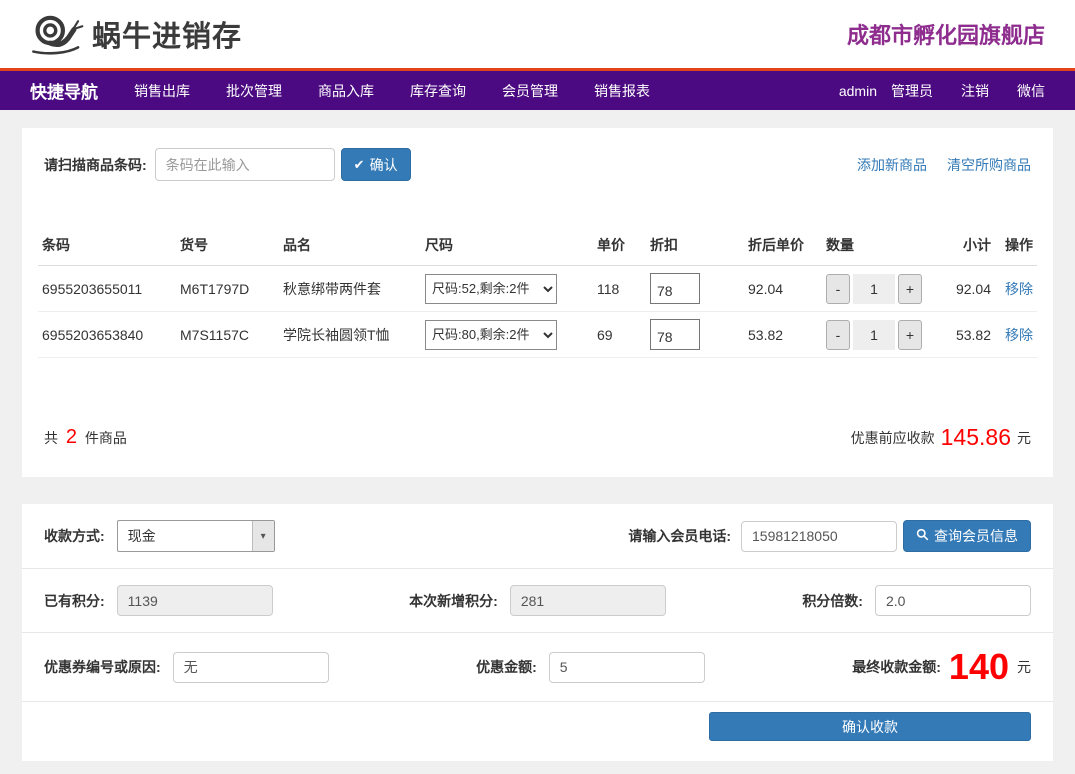  What do you see at coordinates (783, 288) in the screenshot?
I see `cell-discounted-price: 92.04` at bounding box center [783, 288].